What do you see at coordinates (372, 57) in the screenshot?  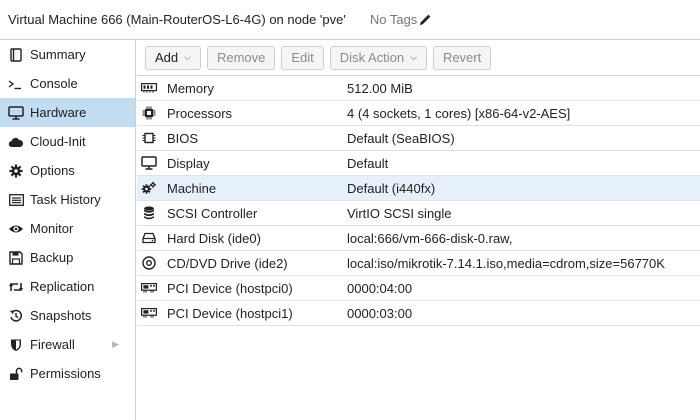 I see `disk-action-button-label: Disk Action` at bounding box center [372, 57].